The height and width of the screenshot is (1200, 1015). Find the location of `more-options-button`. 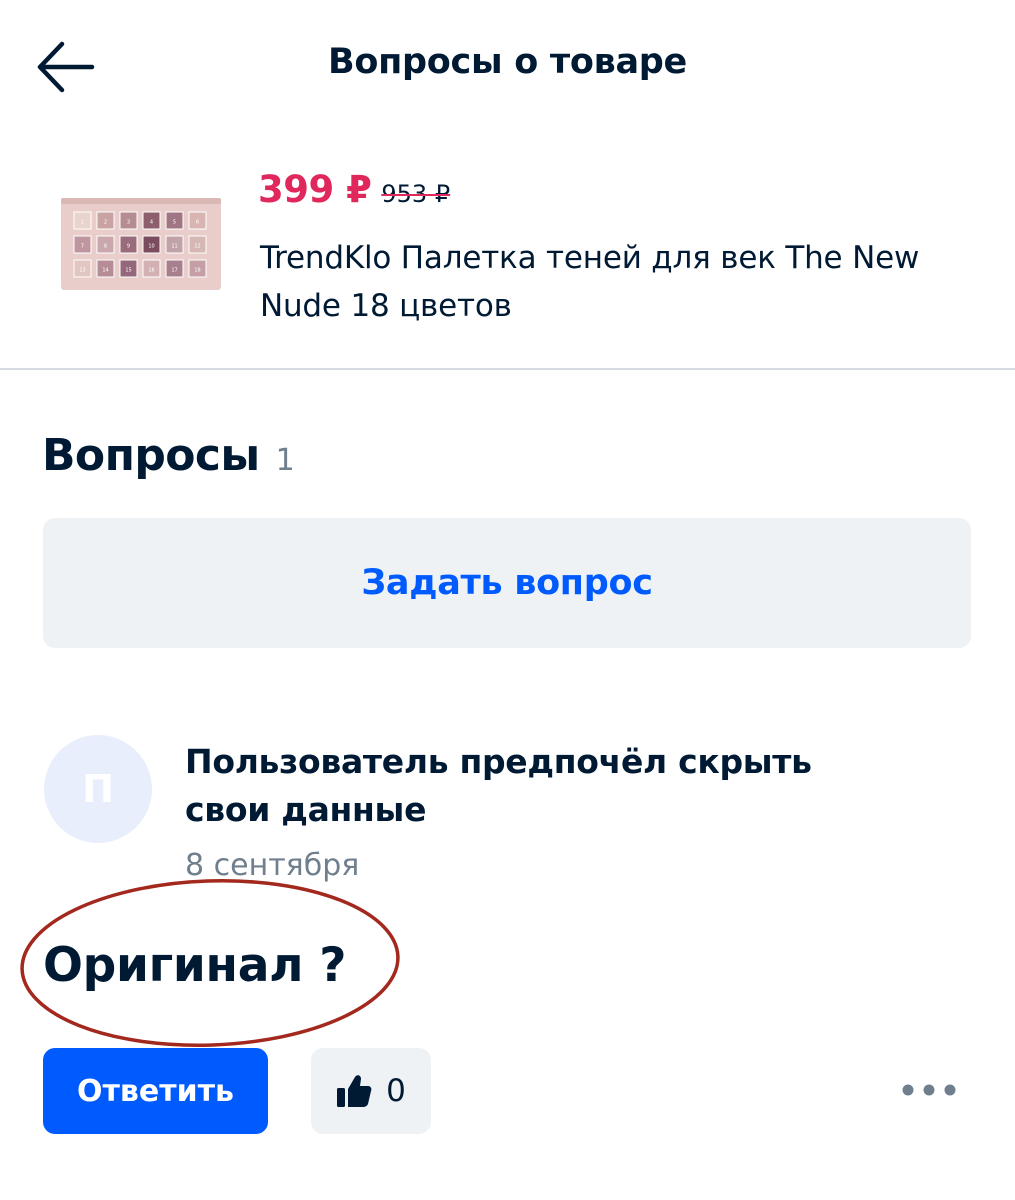

more-options-button is located at coordinates (929, 1090).